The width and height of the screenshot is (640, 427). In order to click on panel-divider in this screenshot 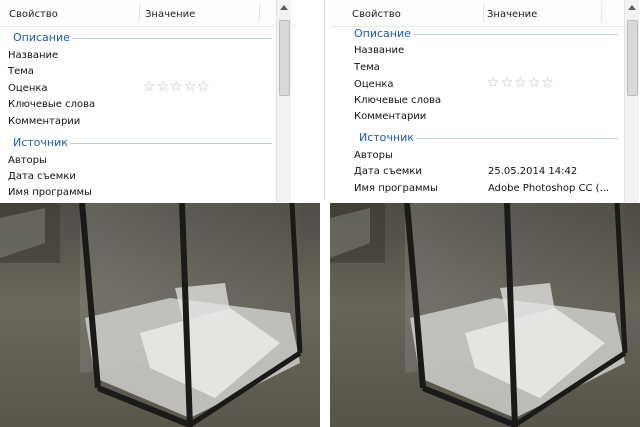, I will do `click(325, 213)`.